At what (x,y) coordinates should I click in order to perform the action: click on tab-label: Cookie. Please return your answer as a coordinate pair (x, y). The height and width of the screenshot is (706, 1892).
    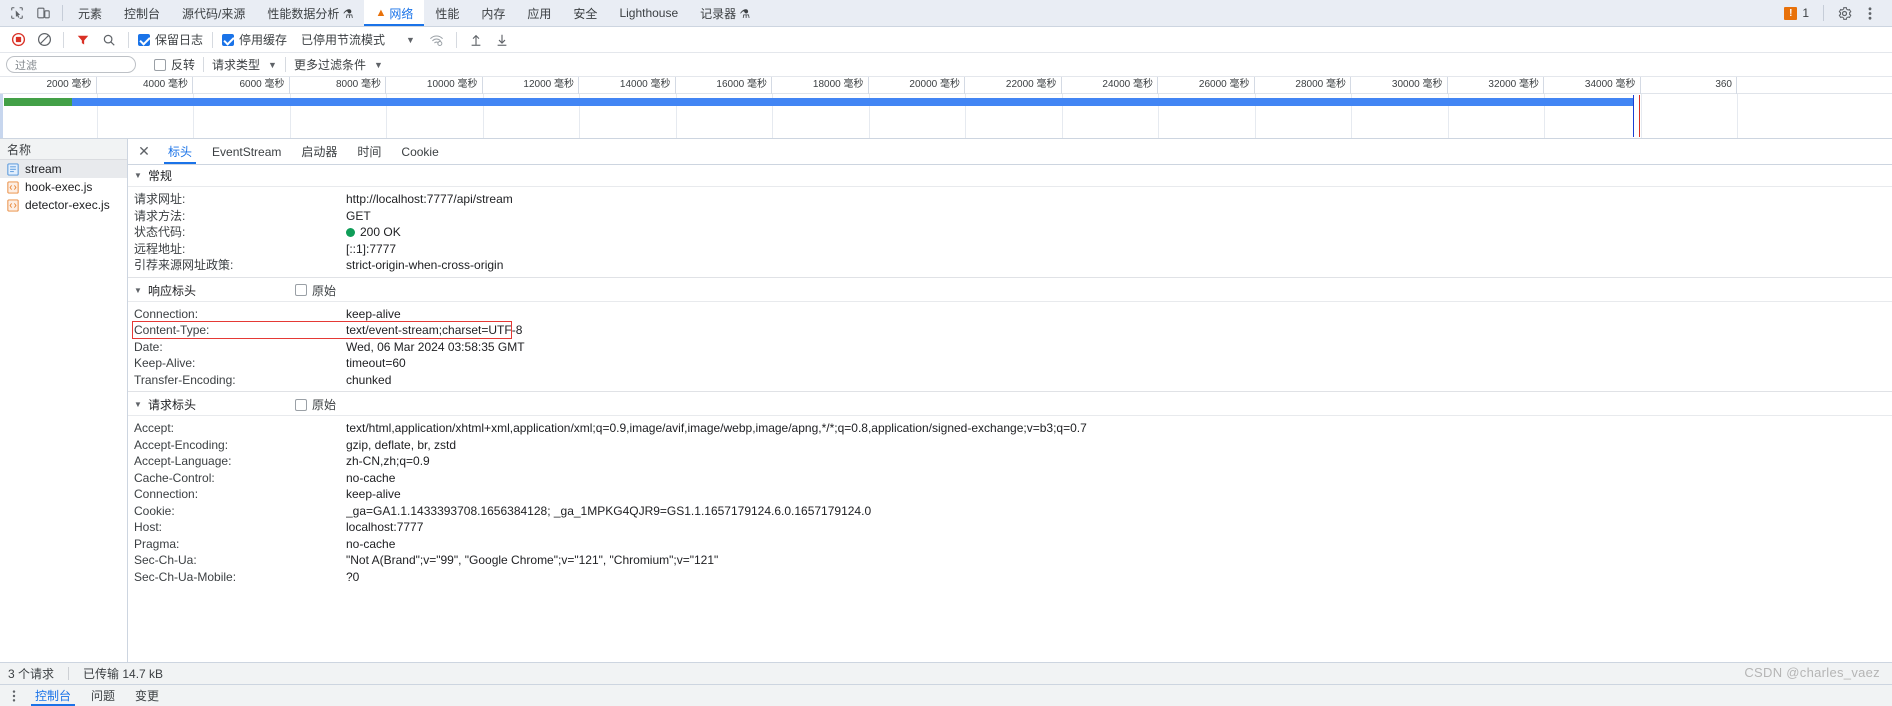
    Looking at the image, I should click on (420, 151).